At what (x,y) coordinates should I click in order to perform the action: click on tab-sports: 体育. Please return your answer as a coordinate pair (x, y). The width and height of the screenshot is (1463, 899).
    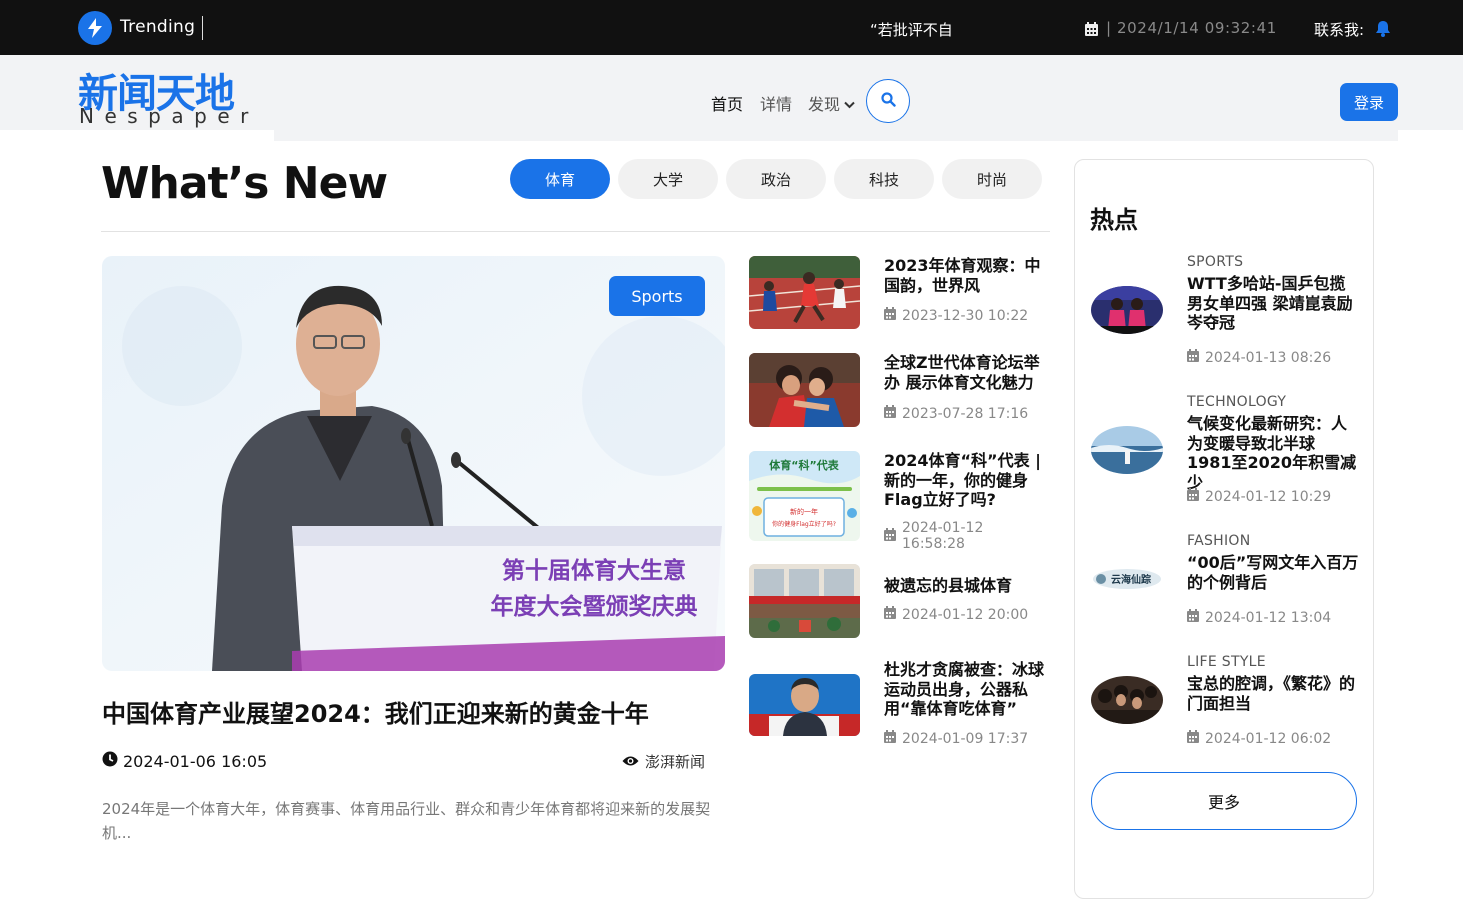
    Looking at the image, I should click on (560, 179).